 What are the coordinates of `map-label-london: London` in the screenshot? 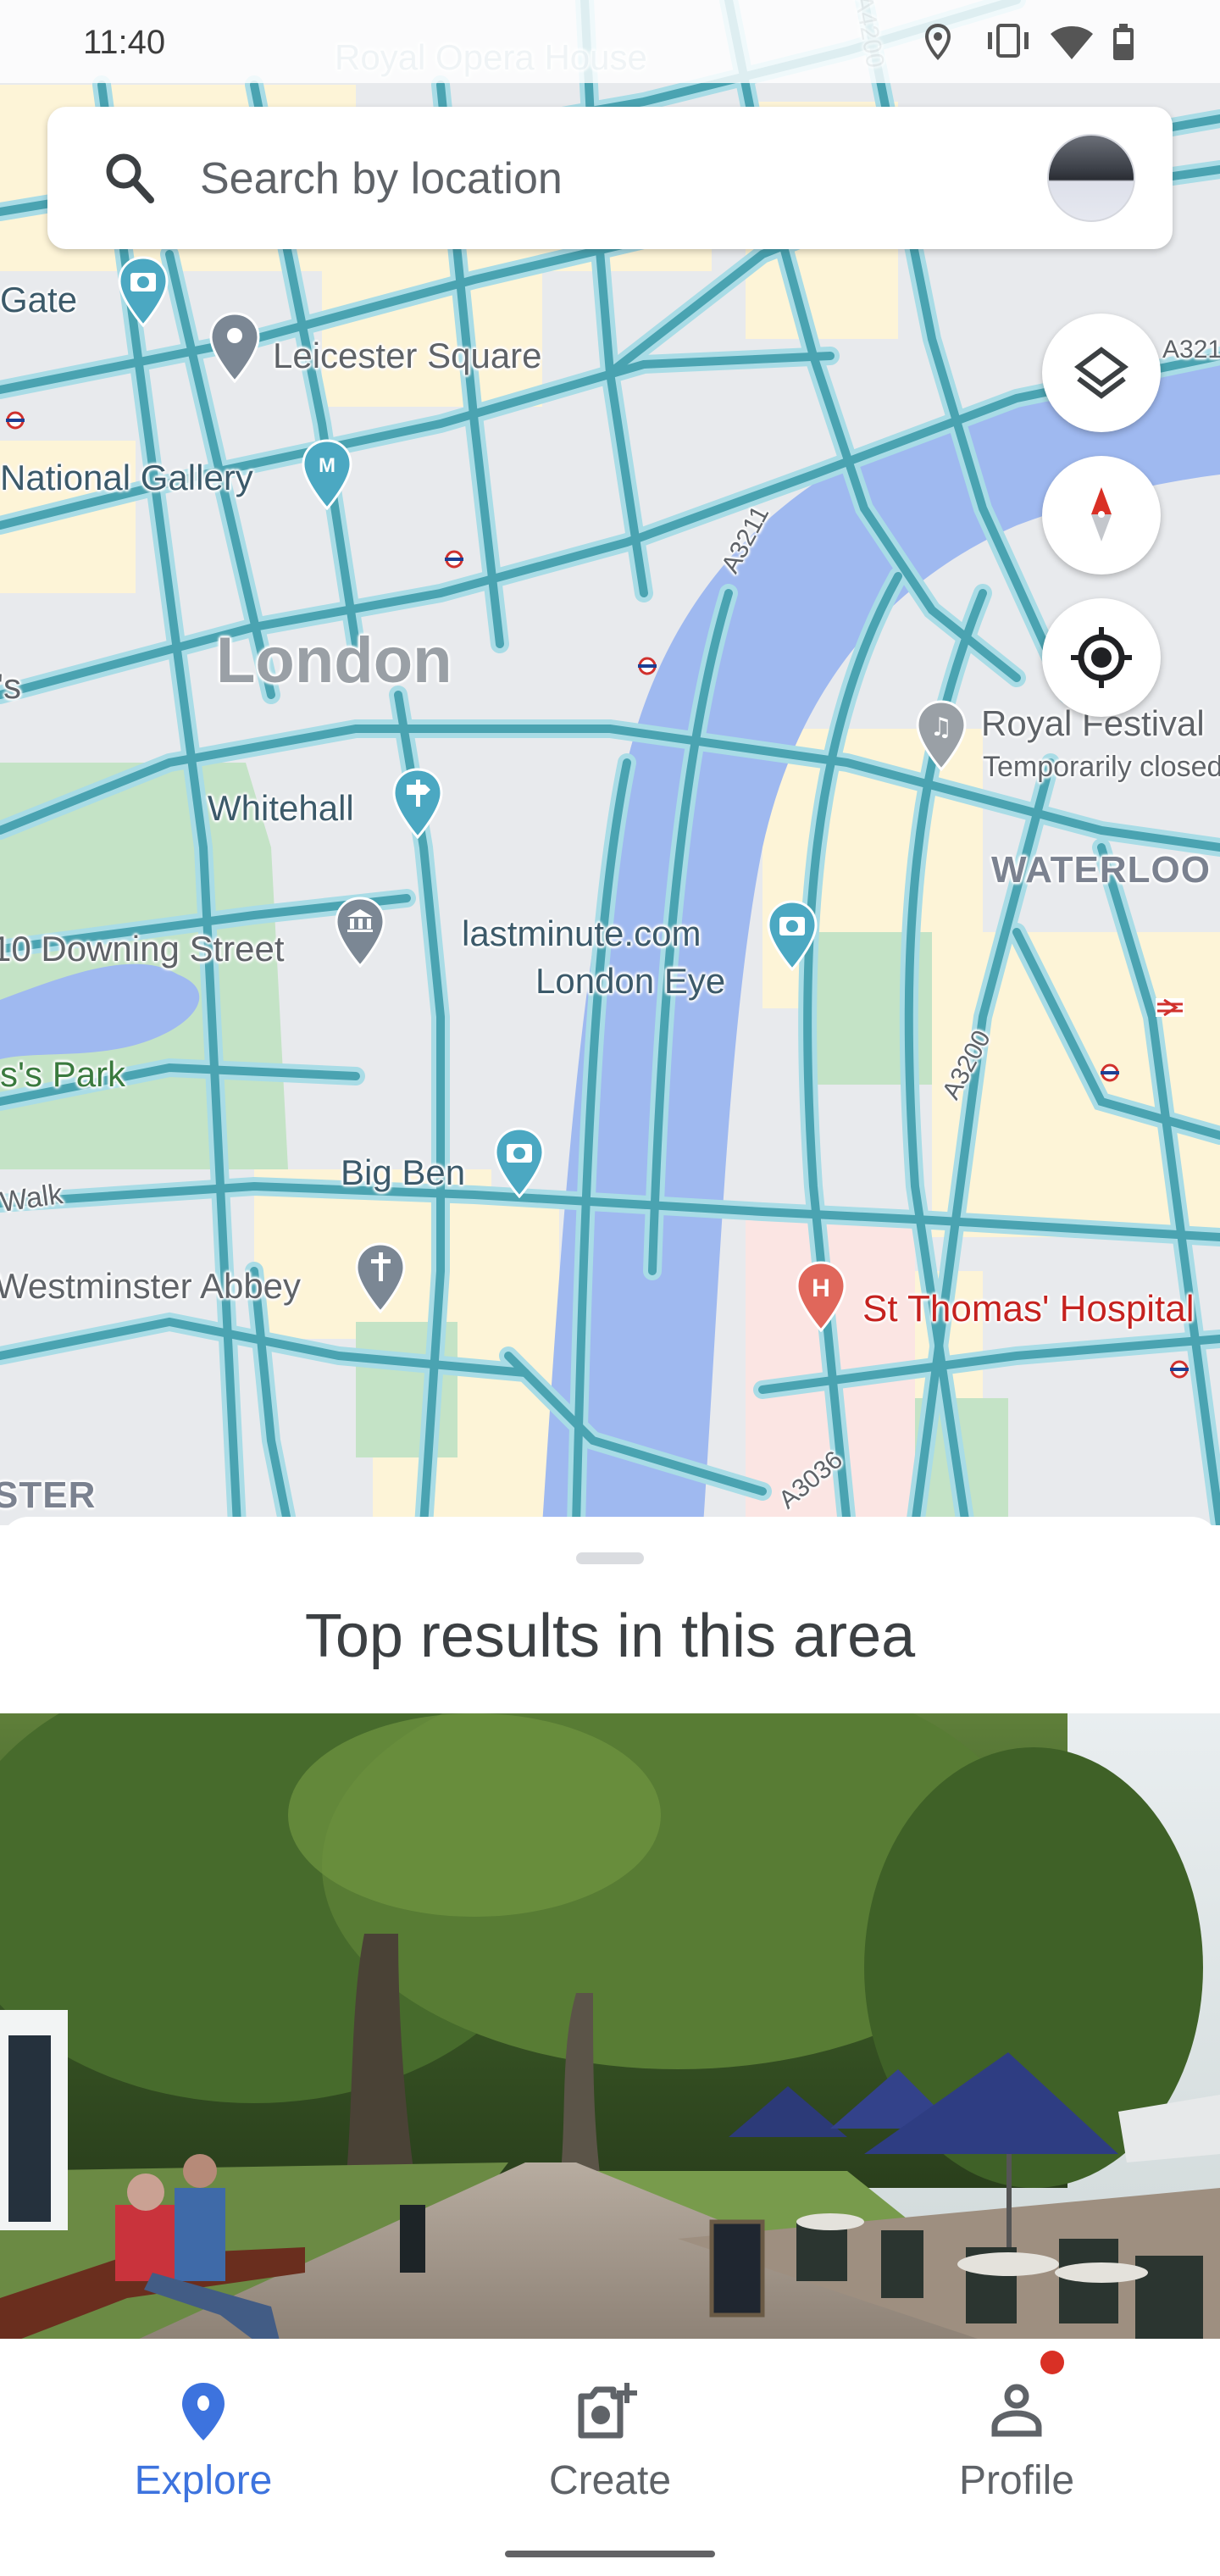 It's located at (334, 661).